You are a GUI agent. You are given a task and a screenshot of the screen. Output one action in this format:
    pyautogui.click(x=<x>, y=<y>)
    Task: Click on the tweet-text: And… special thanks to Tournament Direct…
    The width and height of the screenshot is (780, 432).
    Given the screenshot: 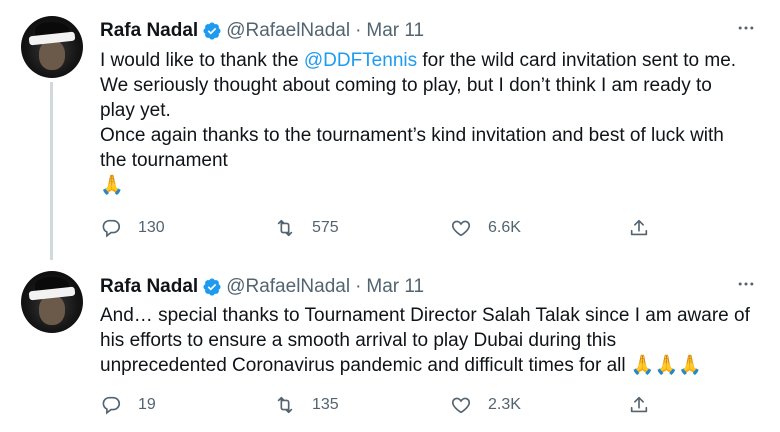 What is the action you would take?
    pyautogui.click(x=425, y=340)
    